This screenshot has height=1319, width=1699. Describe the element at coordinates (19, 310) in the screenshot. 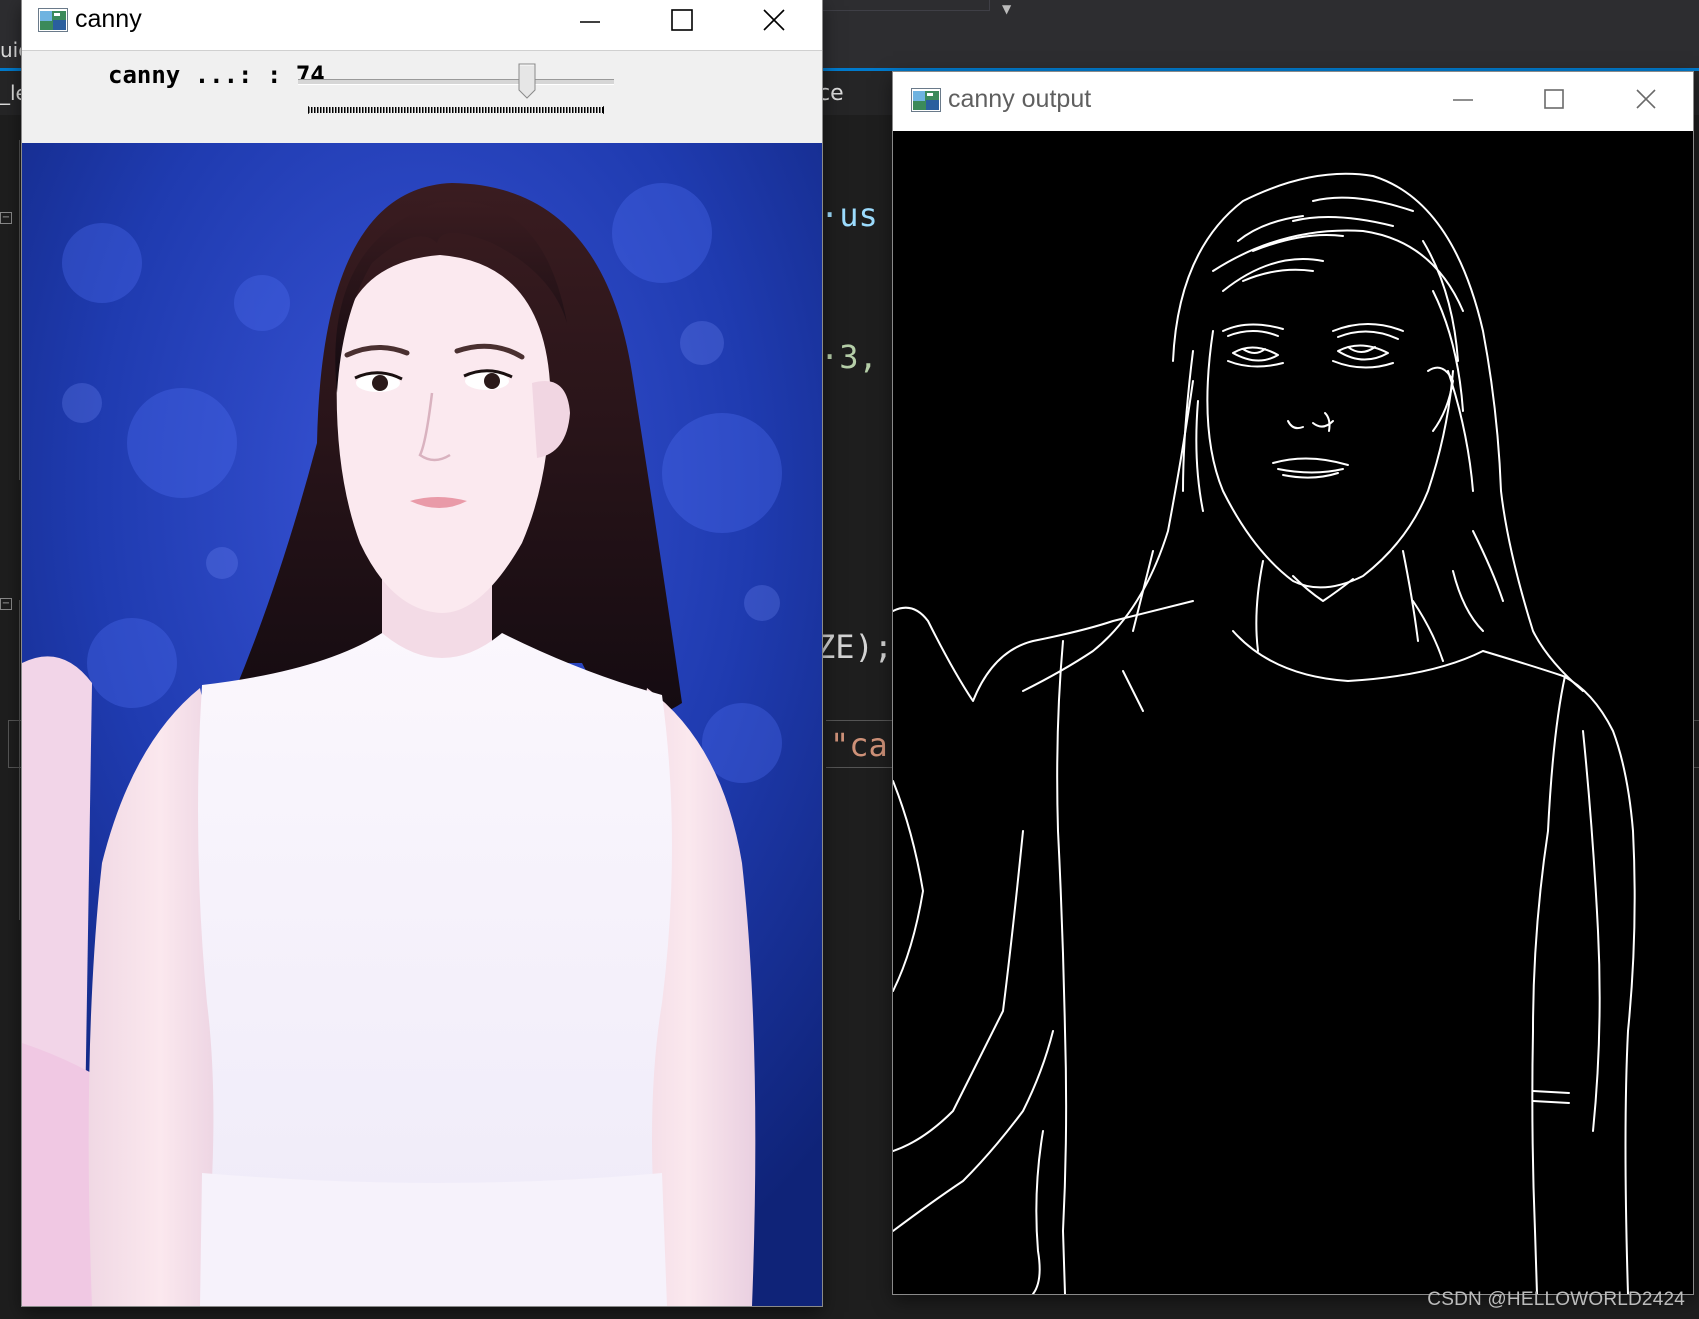

I see `ide-gutter-line` at that location.